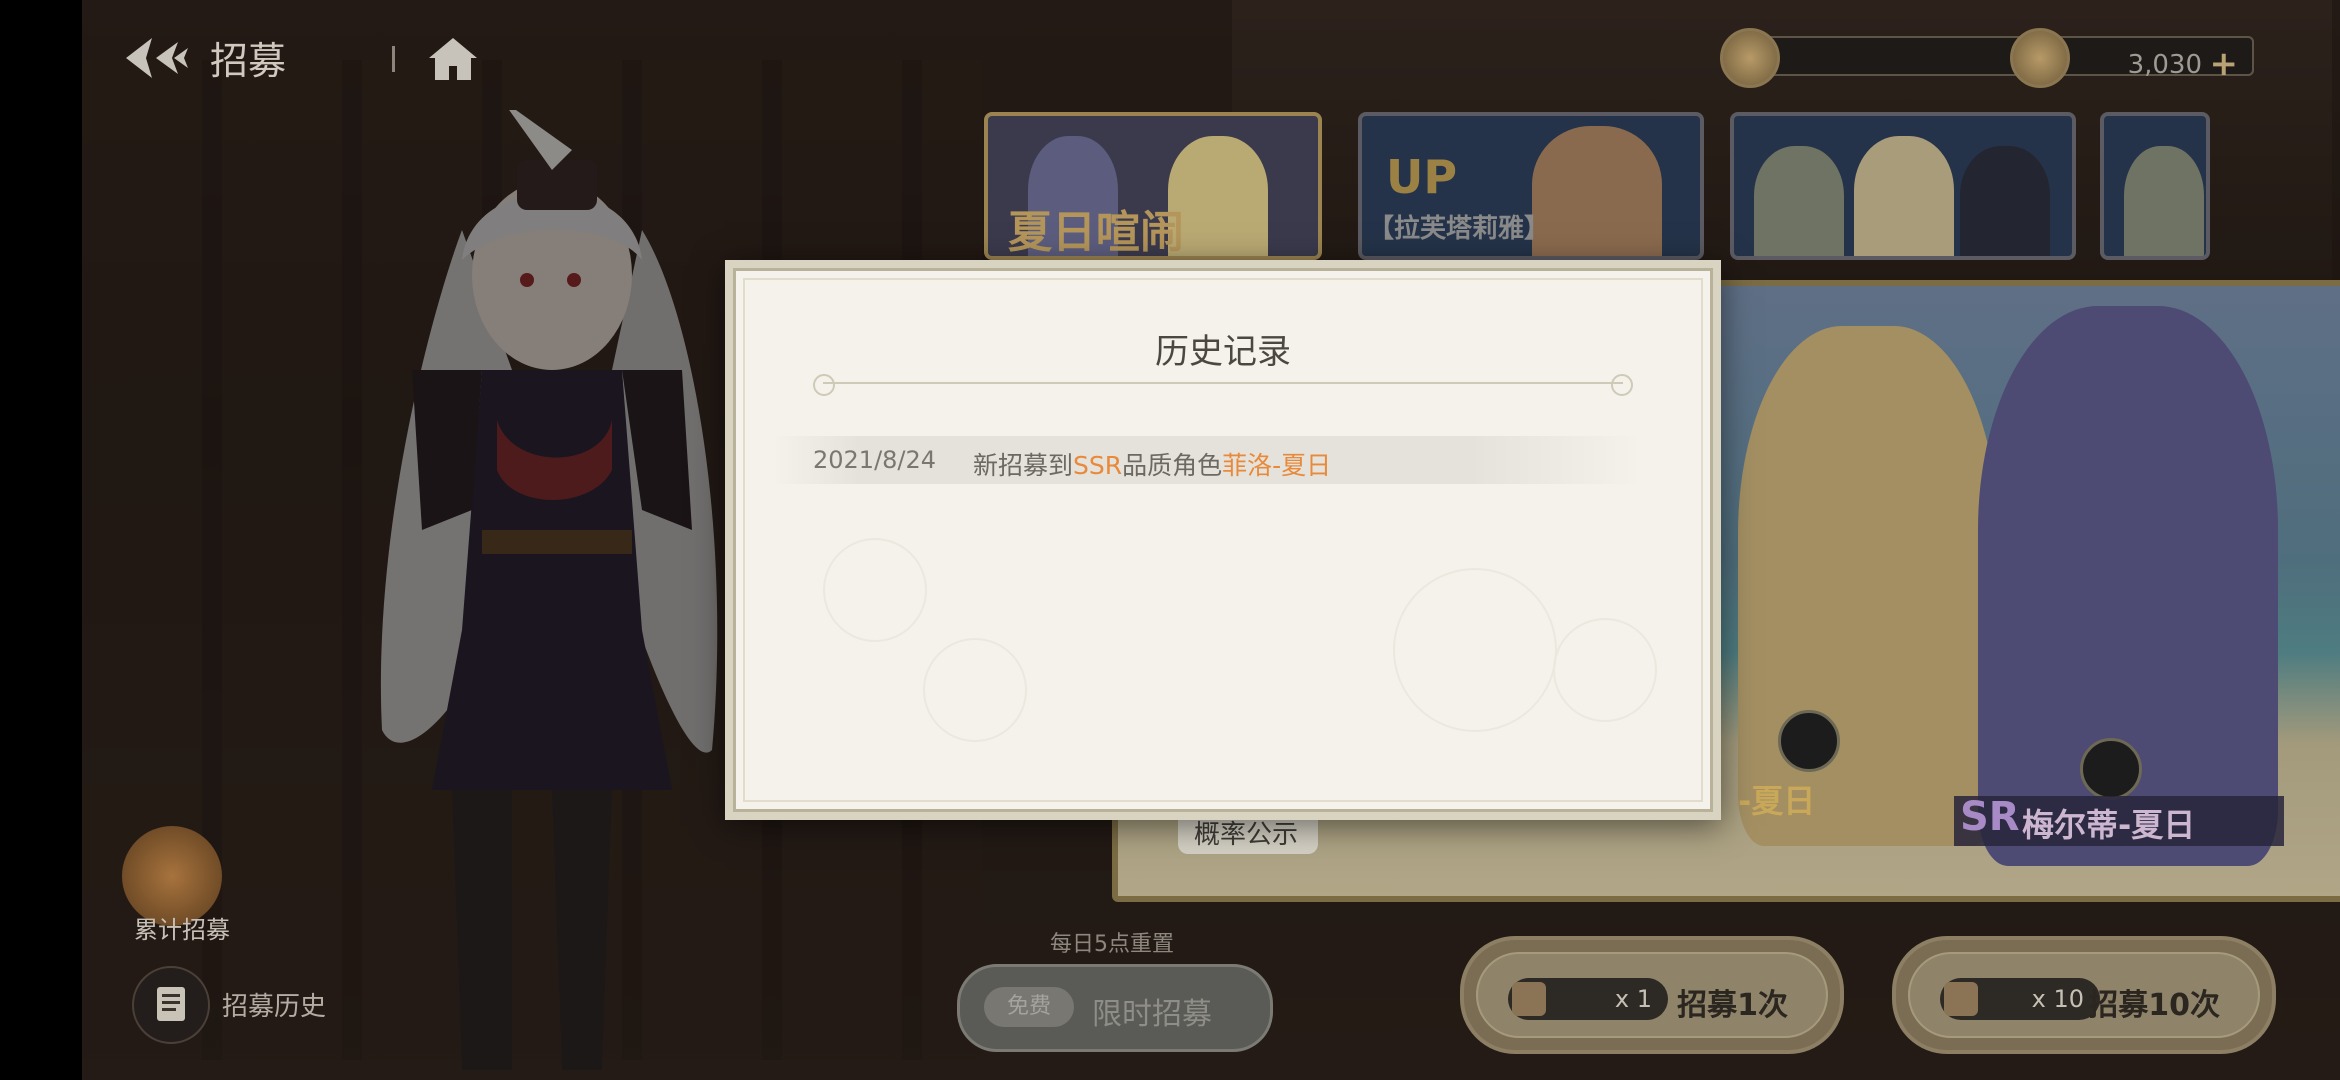  I want to click on reset-note: 每日5点重置, so click(1112, 944).